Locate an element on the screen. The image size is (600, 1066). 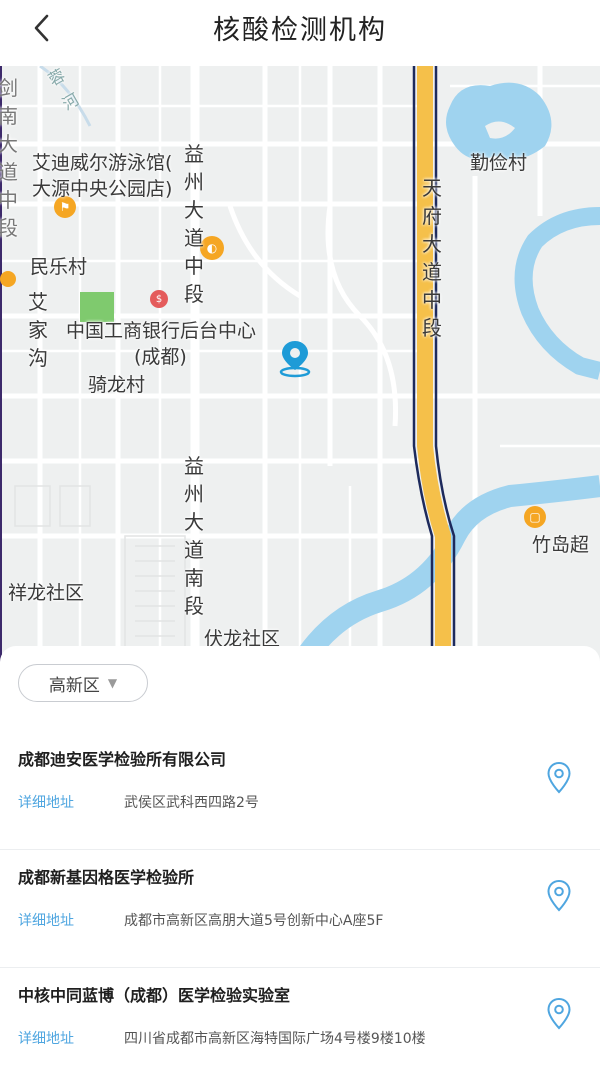
map-label-icbc-line2: (成都) is located at coordinates (160, 357).